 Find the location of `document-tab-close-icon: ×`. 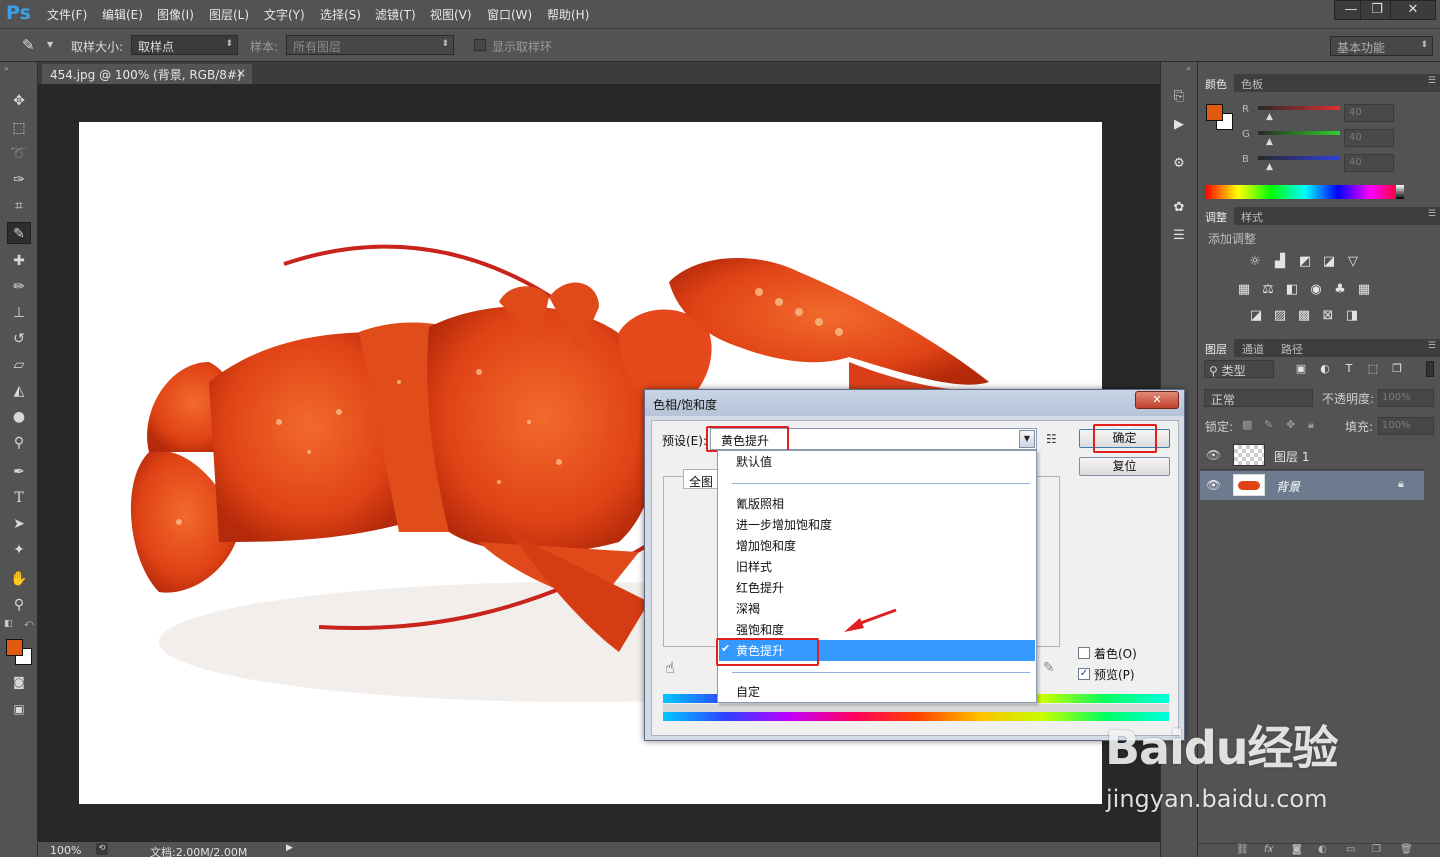

document-tab-close-icon: × is located at coordinates (241, 73).